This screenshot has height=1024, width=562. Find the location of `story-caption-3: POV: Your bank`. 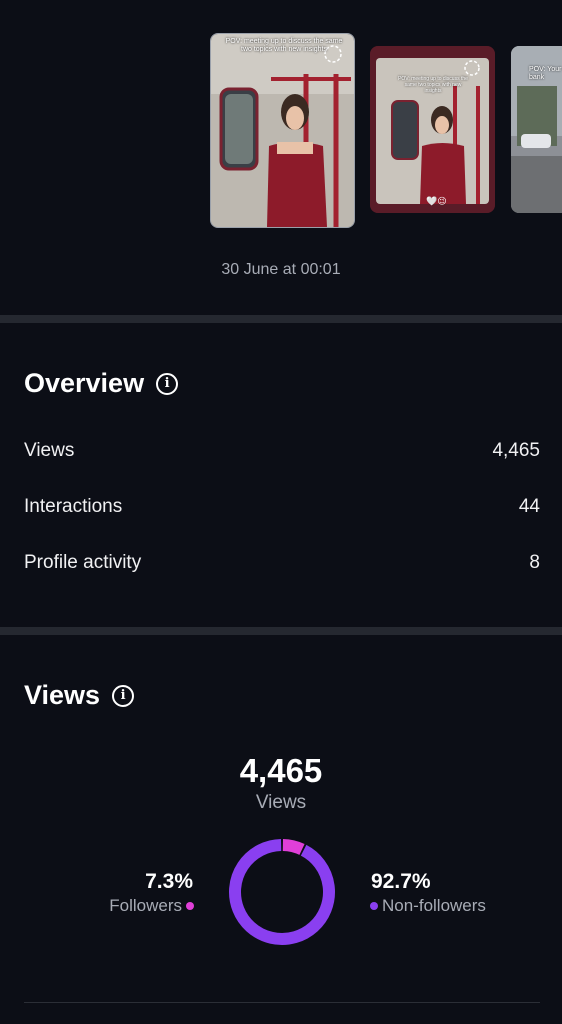

story-caption-3: POV: Your bank is located at coordinates (545, 73).